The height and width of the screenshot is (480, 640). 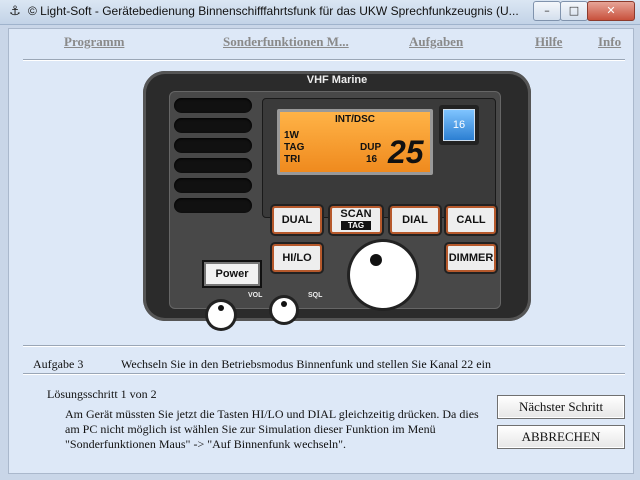 I want to click on solution-step: Lösungsschritt 1 von 2, so click(x=102, y=394).